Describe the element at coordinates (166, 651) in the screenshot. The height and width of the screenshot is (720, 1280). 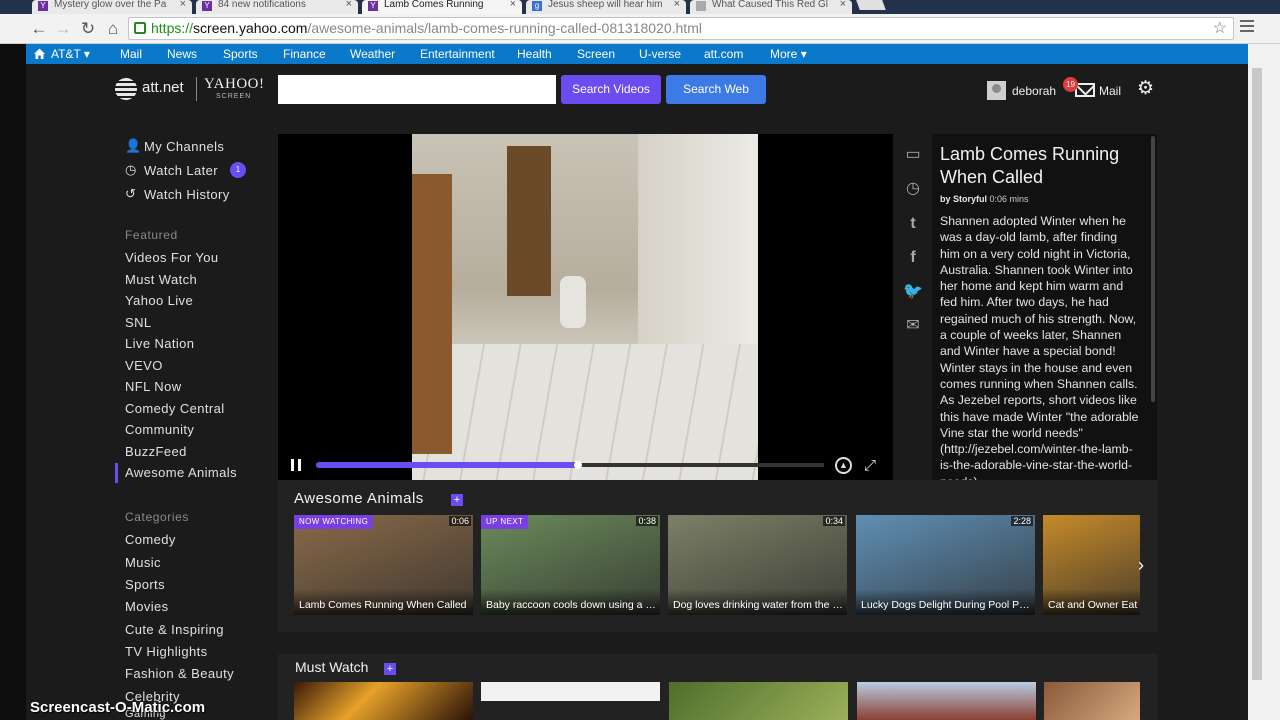
I see `sidebar-item-tv-highlights: TV Highlights` at that location.